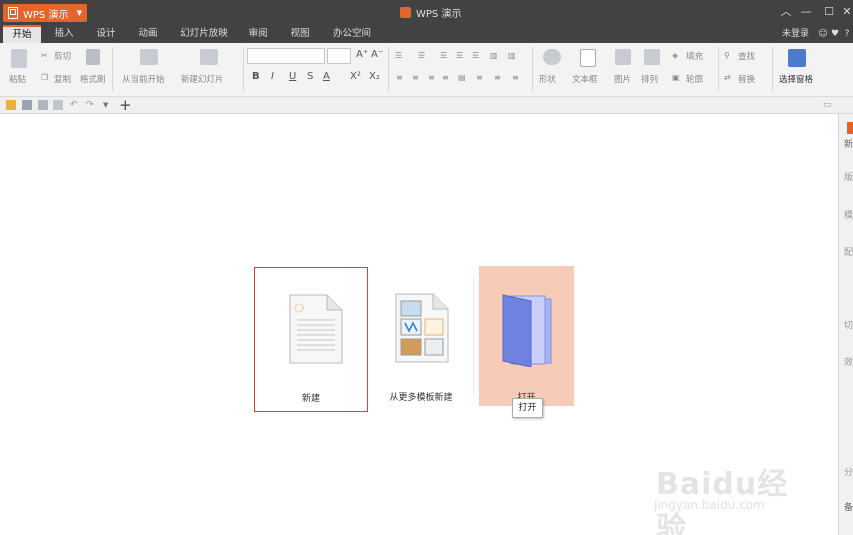  I want to click on collapse-ribbon-icon: ︿, so click(786, 12).